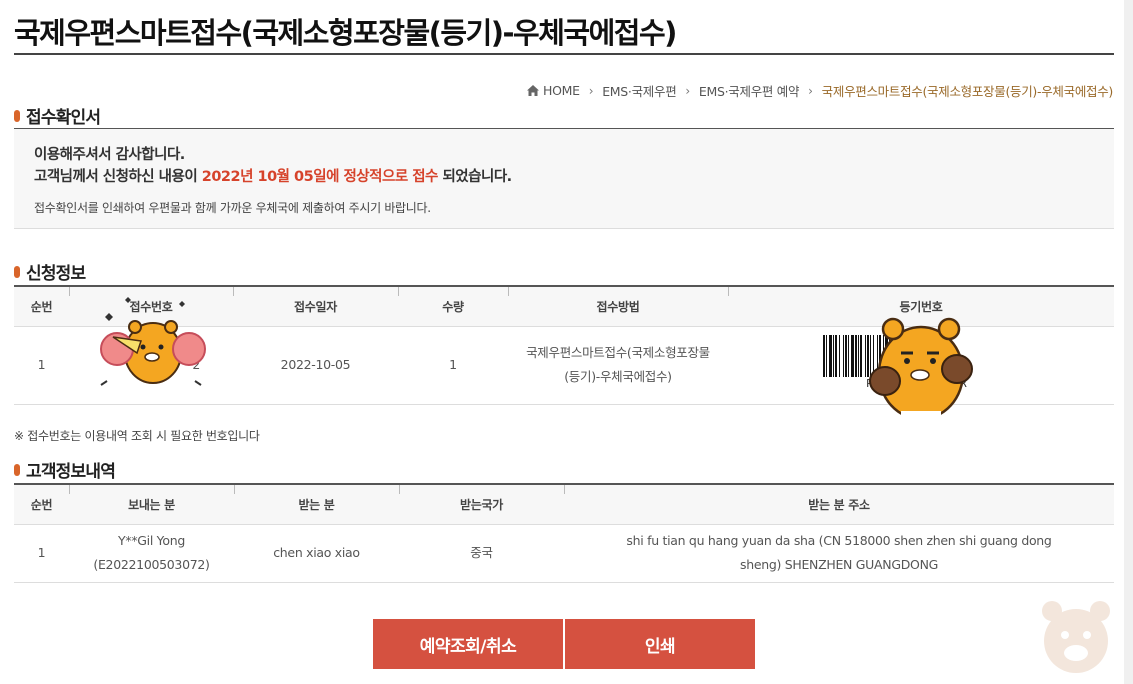 Image resolution: width=1133 pixels, height=684 pixels. What do you see at coordinates (967, 91) in the screenshot?
I see `breadcrumb-current: 국제우편스마트접수(국제소형포장물(등기)-우체국에접수)` at bounding box center [967, 91].